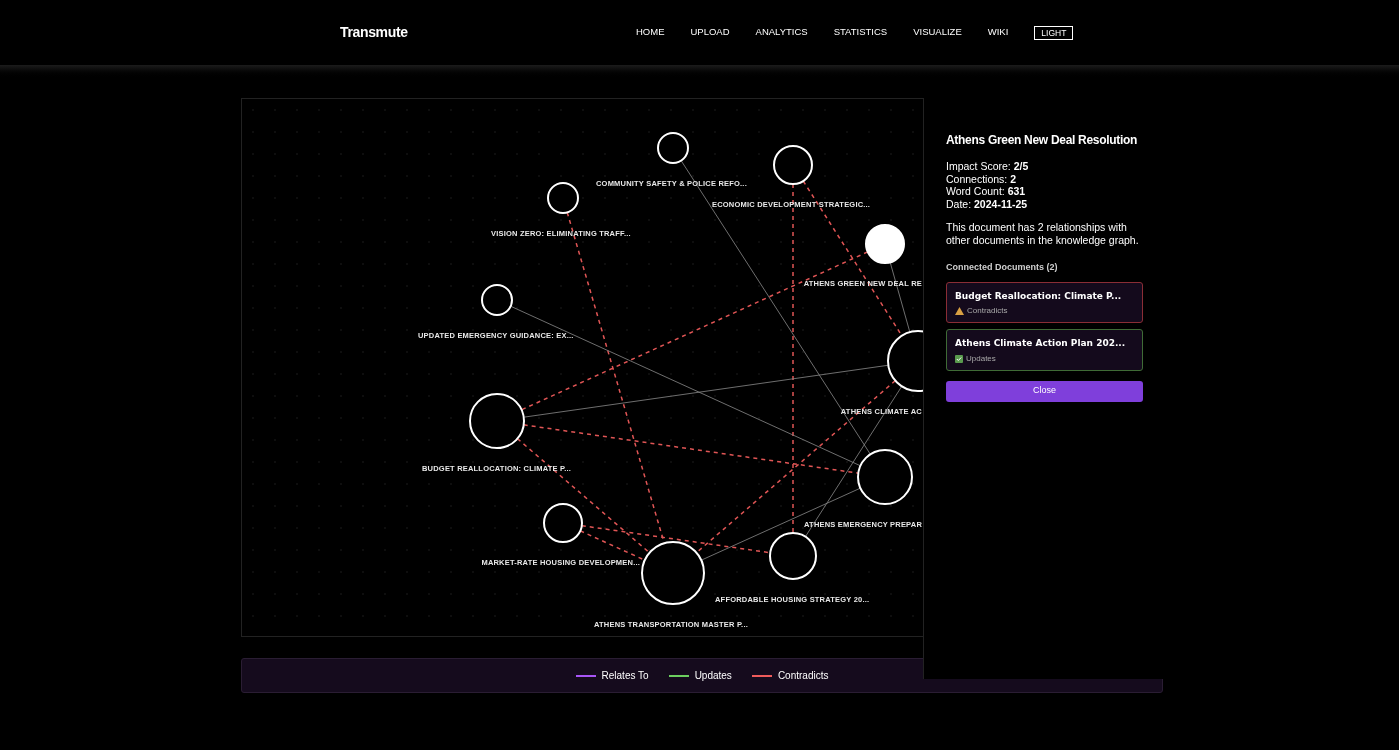 The height and width of the screenshot is (750, 1399). What do you see at coordinates (988, 166) in the screenshot?
I see `document-stat: Impact Score: 2/5` at bounding box center [988, 166].